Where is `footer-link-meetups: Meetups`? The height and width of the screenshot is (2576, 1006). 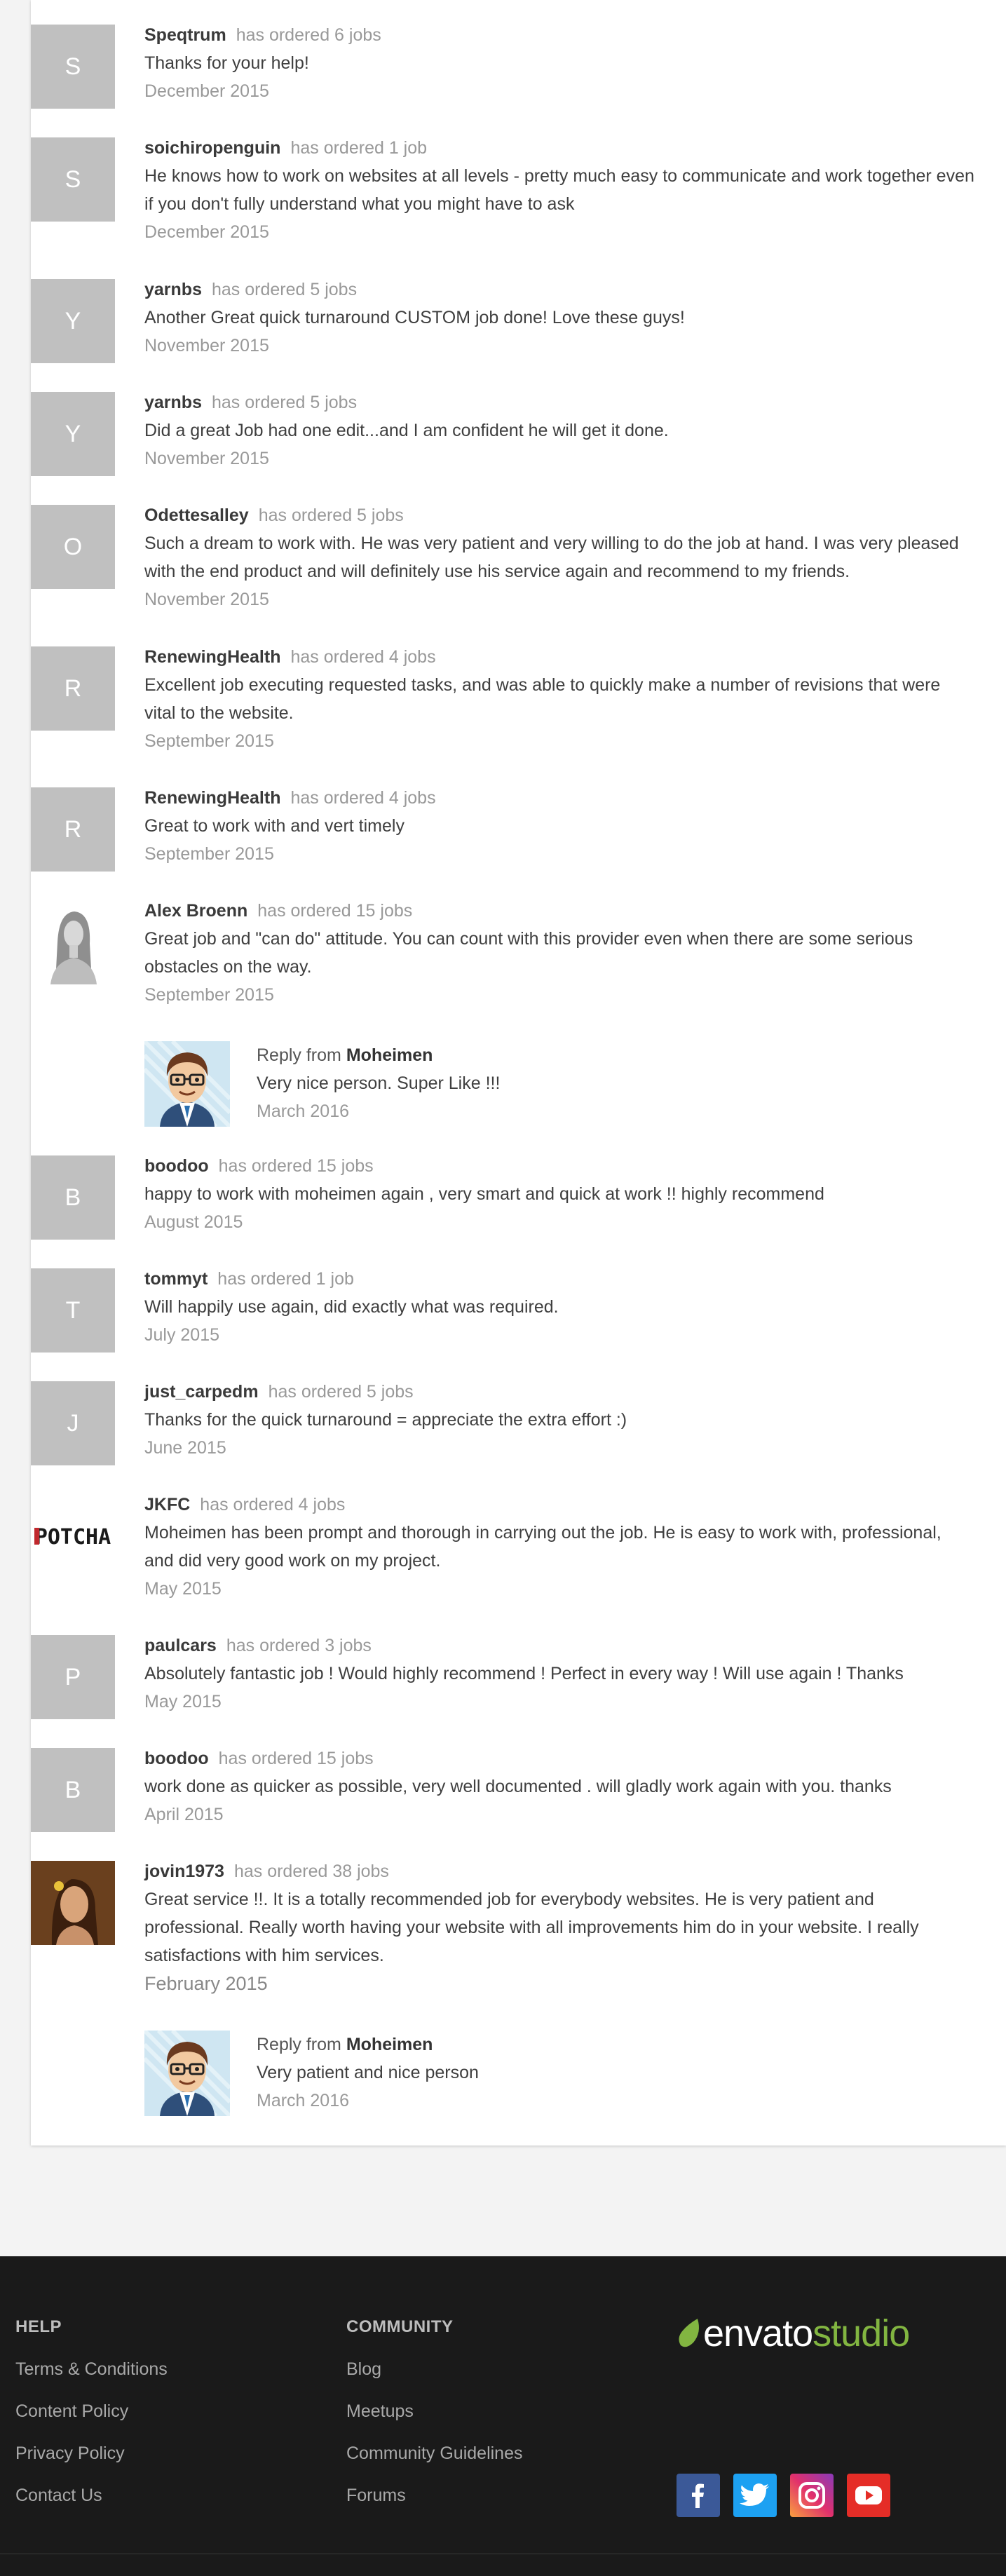 footer-link-meetups: Meetups is located at coordinates (434, 2411).